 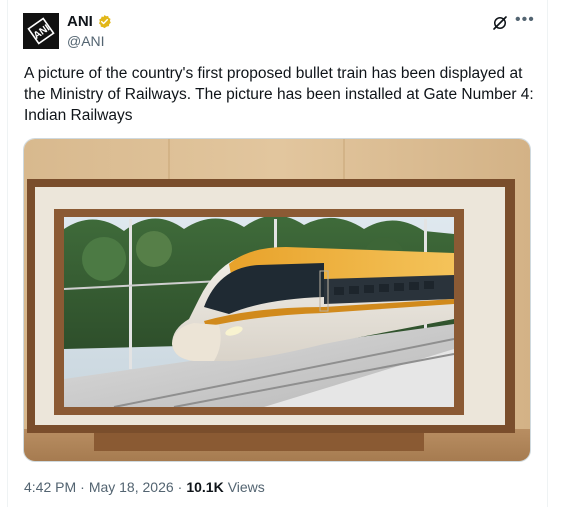 I want to click on author-name: ANI, so click(x=80, y=21).